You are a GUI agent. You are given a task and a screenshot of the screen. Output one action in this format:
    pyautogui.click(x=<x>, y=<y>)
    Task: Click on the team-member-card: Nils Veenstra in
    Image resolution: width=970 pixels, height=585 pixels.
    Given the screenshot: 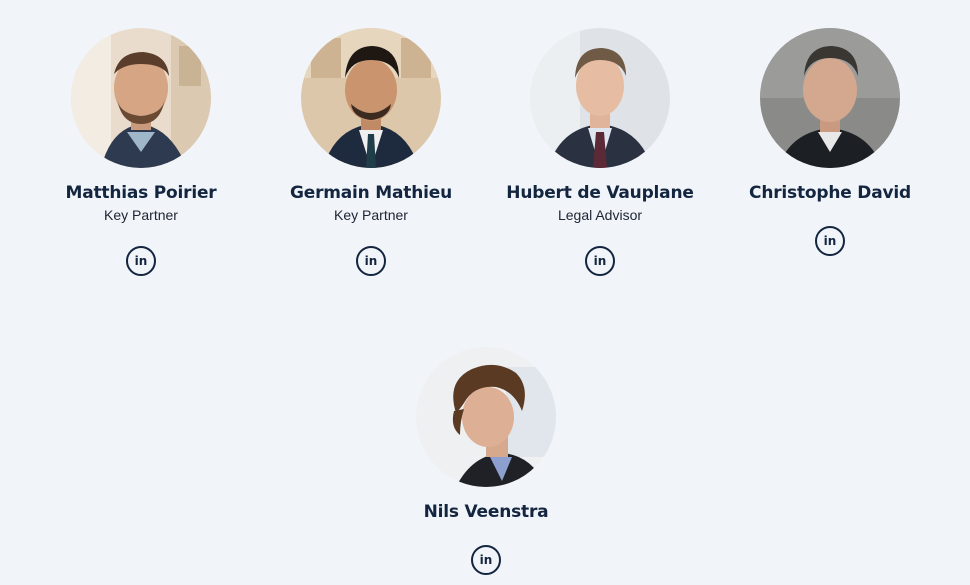 What is the action you would take?
    pyautogui.click(x=486, y=461)
    